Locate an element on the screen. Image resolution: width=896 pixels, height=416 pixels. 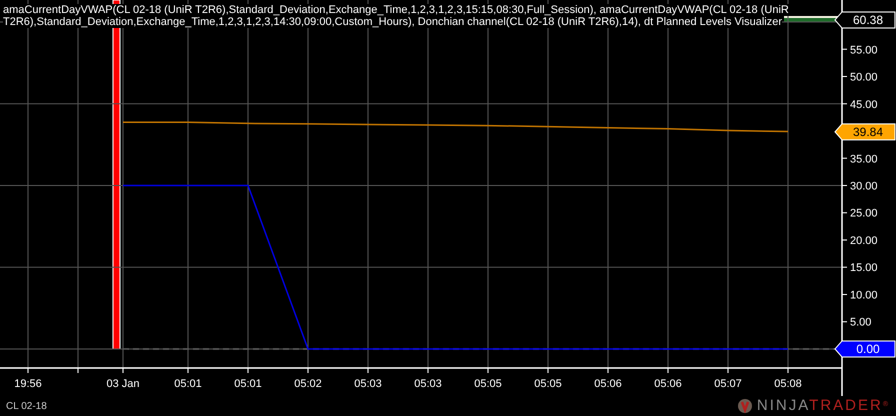
price-label: 0.00 is located at coordinates (868, 349).